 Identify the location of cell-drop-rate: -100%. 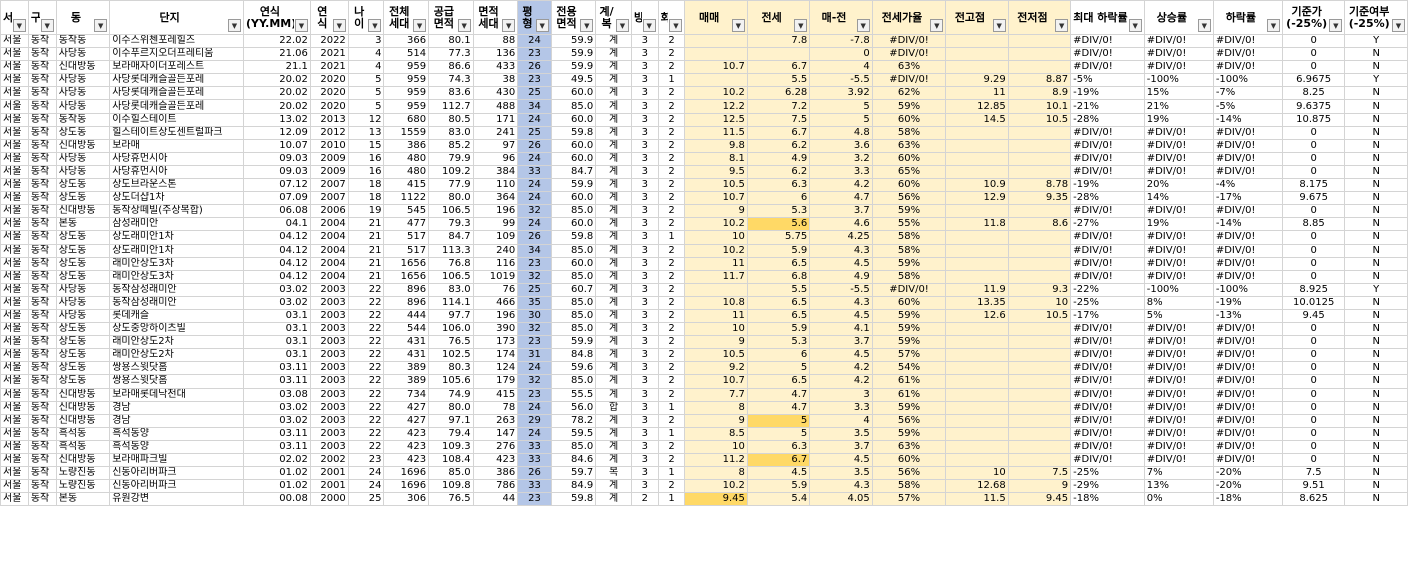
(1247, 80).